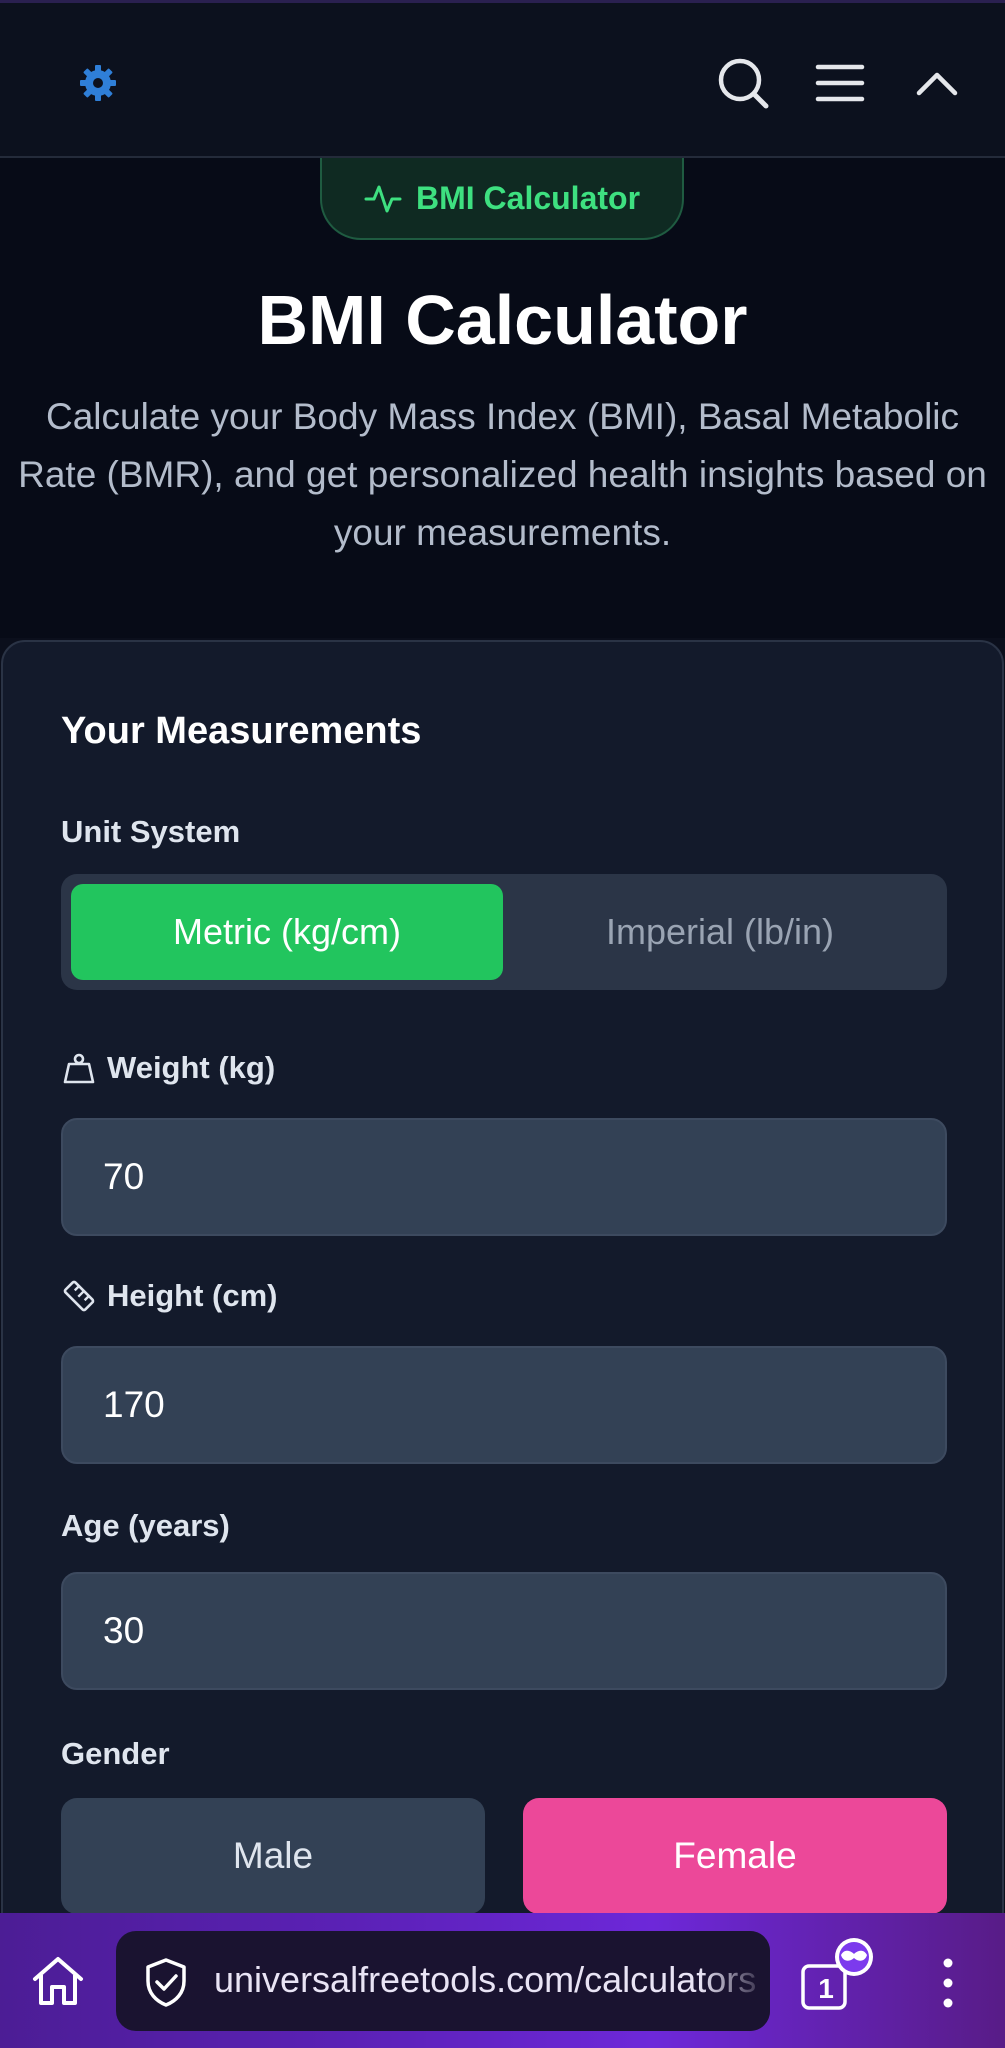  I want to click on tab-switcher-button: 1, so click(840, 1980).